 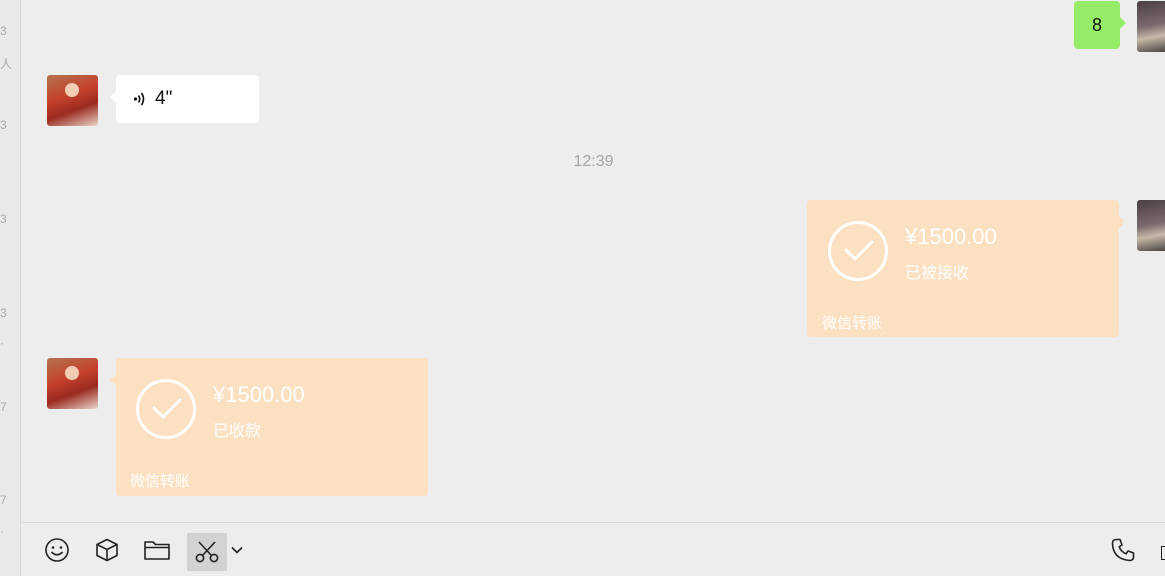 I want to click on voice-wave-icon, so click(x=139, y=99).